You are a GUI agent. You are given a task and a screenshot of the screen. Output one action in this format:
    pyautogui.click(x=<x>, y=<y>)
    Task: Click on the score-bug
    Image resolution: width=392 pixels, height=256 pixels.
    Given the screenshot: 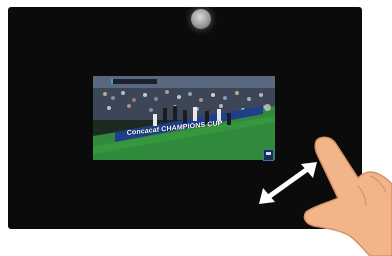 What is the action you would take?
    pyautogui.click(x=134, y=81)
    